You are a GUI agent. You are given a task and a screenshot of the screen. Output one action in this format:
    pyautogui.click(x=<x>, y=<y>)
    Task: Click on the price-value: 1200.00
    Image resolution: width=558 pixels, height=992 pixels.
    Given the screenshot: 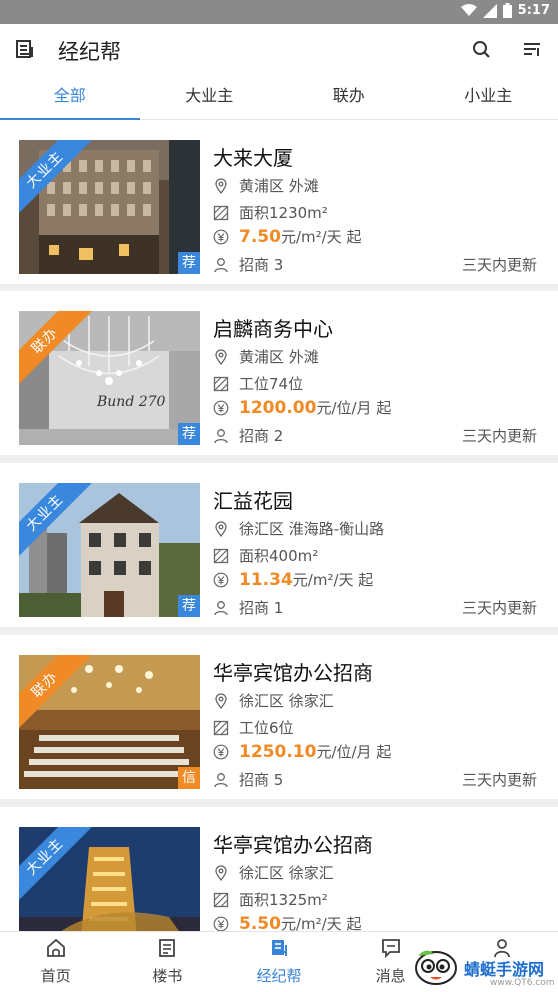 What is the action you would take?
    pyautogui.click(x=278, y=407)
    